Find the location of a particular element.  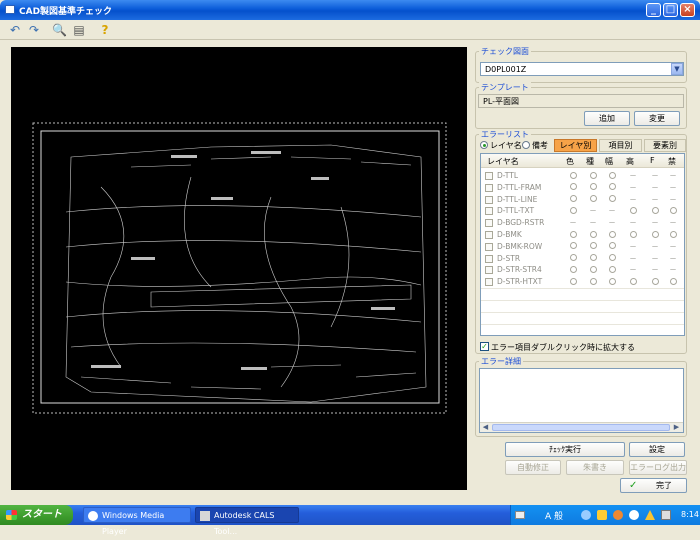

add-button: 追加 is located at coordinates (607, 118).